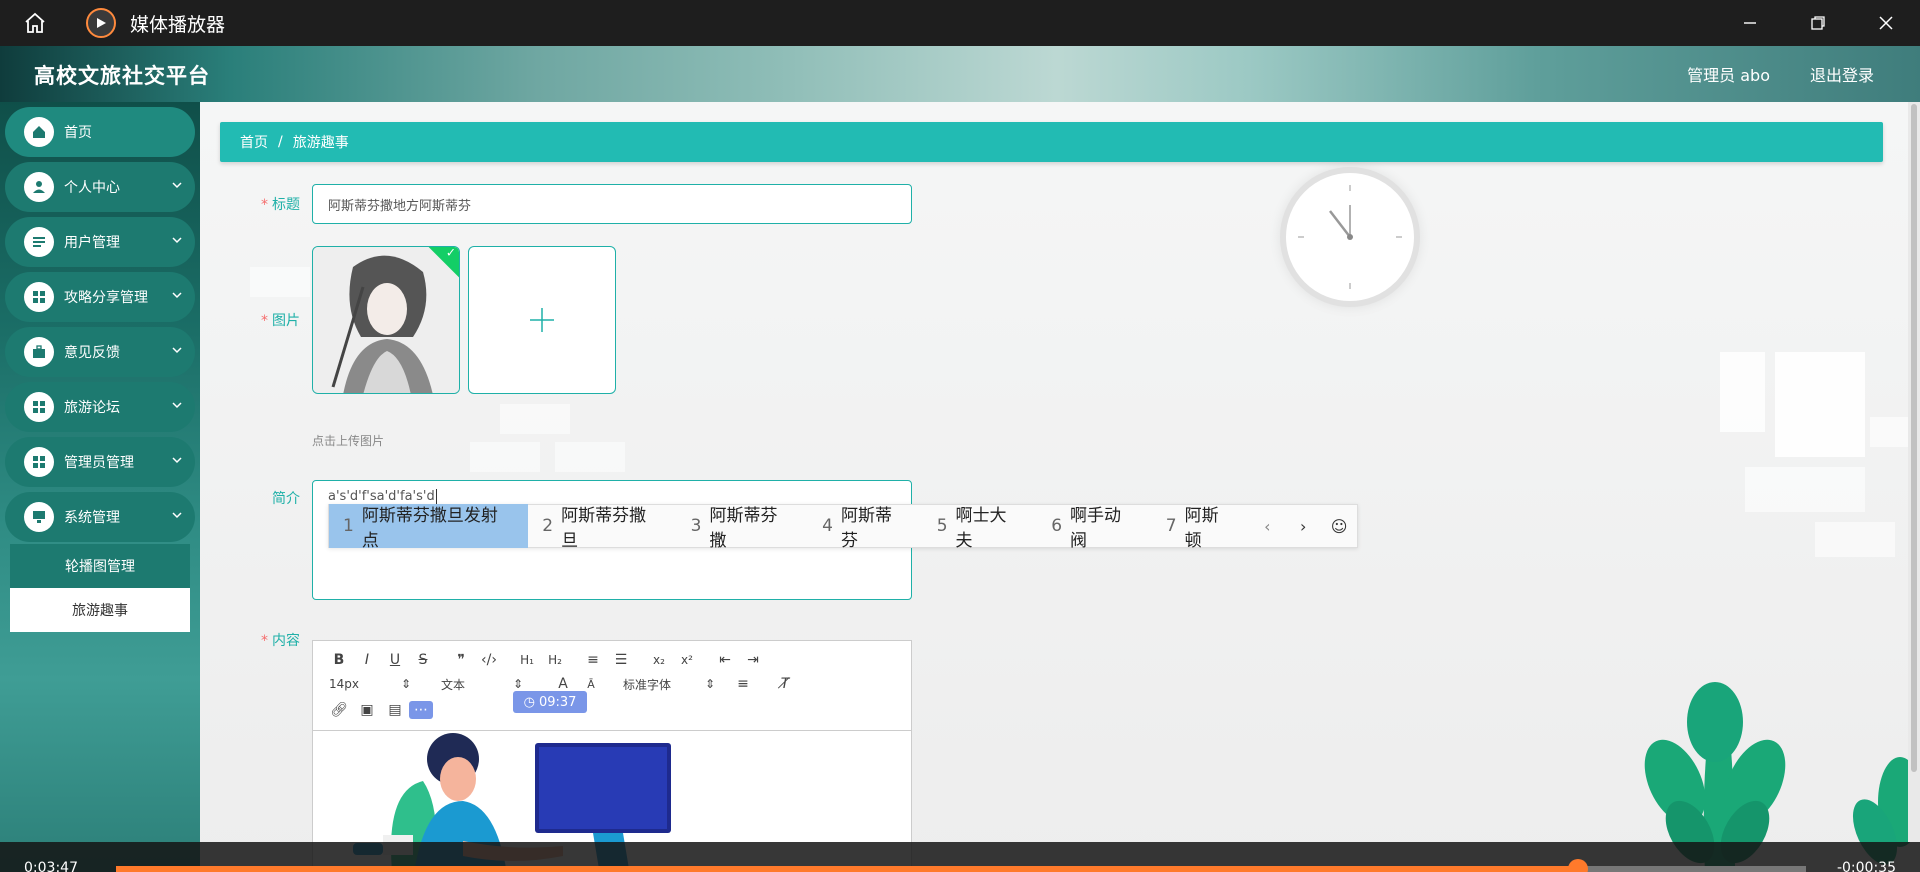  What do you see at coordinates (1201, 527) in the screenshot?
I see `ime-candidate: 7 阿斯顿` at bounding box center [1201, 527].